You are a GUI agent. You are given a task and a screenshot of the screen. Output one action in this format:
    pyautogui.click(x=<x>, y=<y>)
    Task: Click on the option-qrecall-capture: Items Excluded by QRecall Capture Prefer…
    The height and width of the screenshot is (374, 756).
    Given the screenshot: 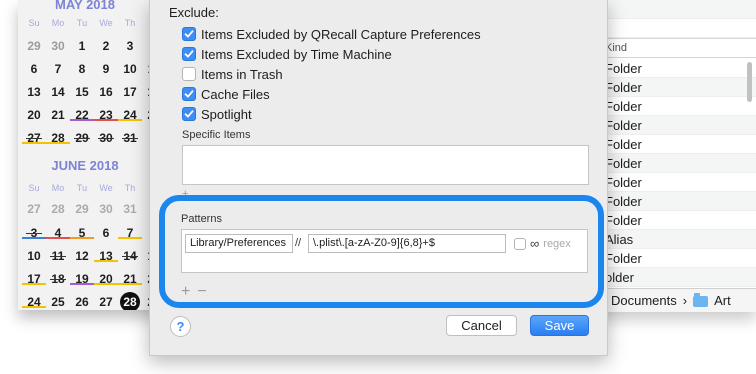 What is the action you would take?
    pyautogui.click(x=331, y=34)
    